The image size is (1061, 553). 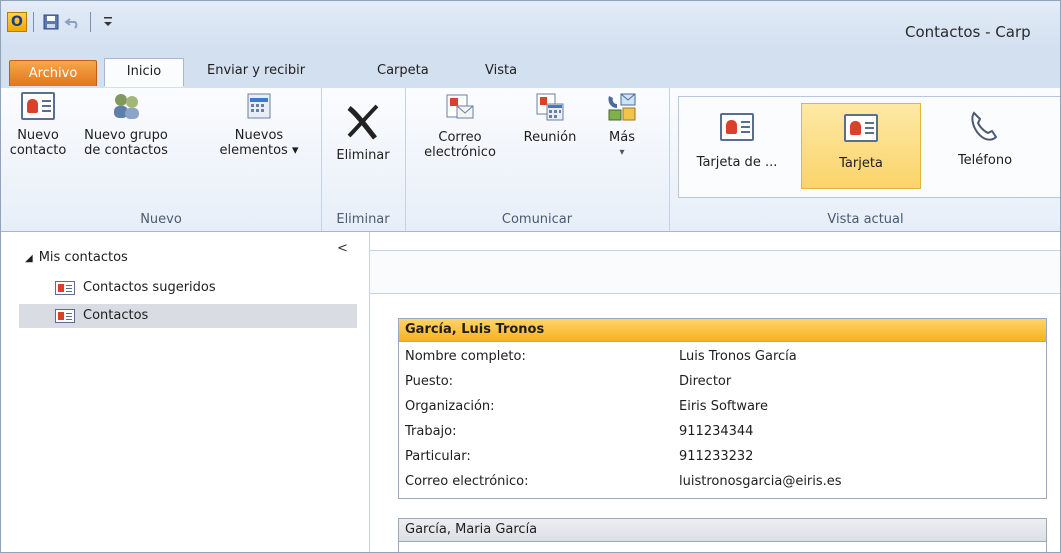 I want to click on tab-vista: Vista, so click(x=501, y=72).